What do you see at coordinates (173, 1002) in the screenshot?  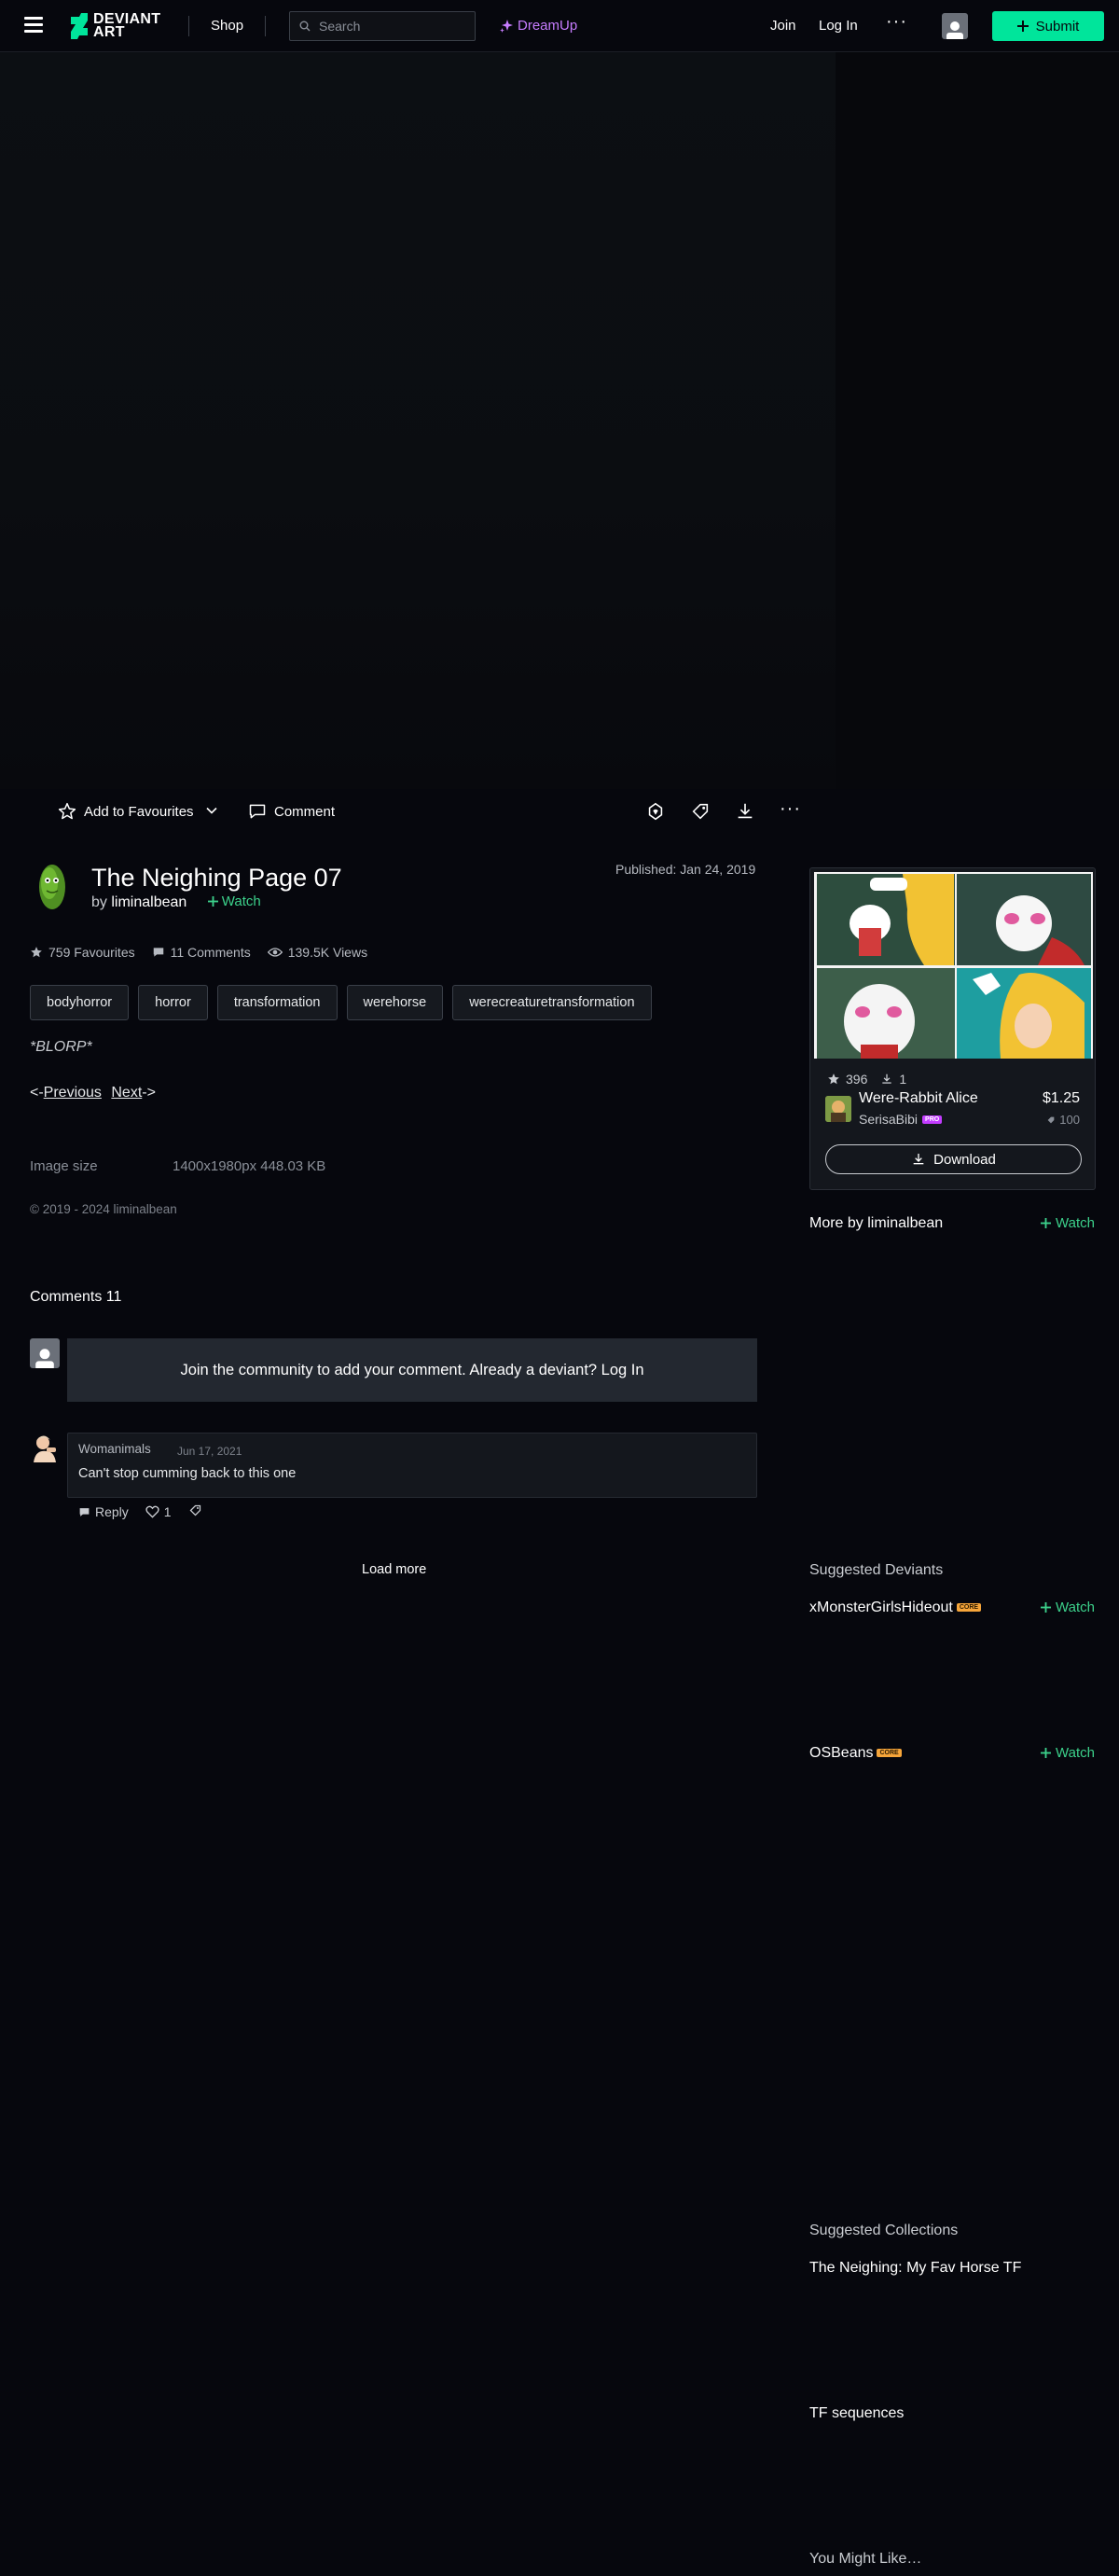 I see `tag-item: horror` at bounding box center [173, 1002].